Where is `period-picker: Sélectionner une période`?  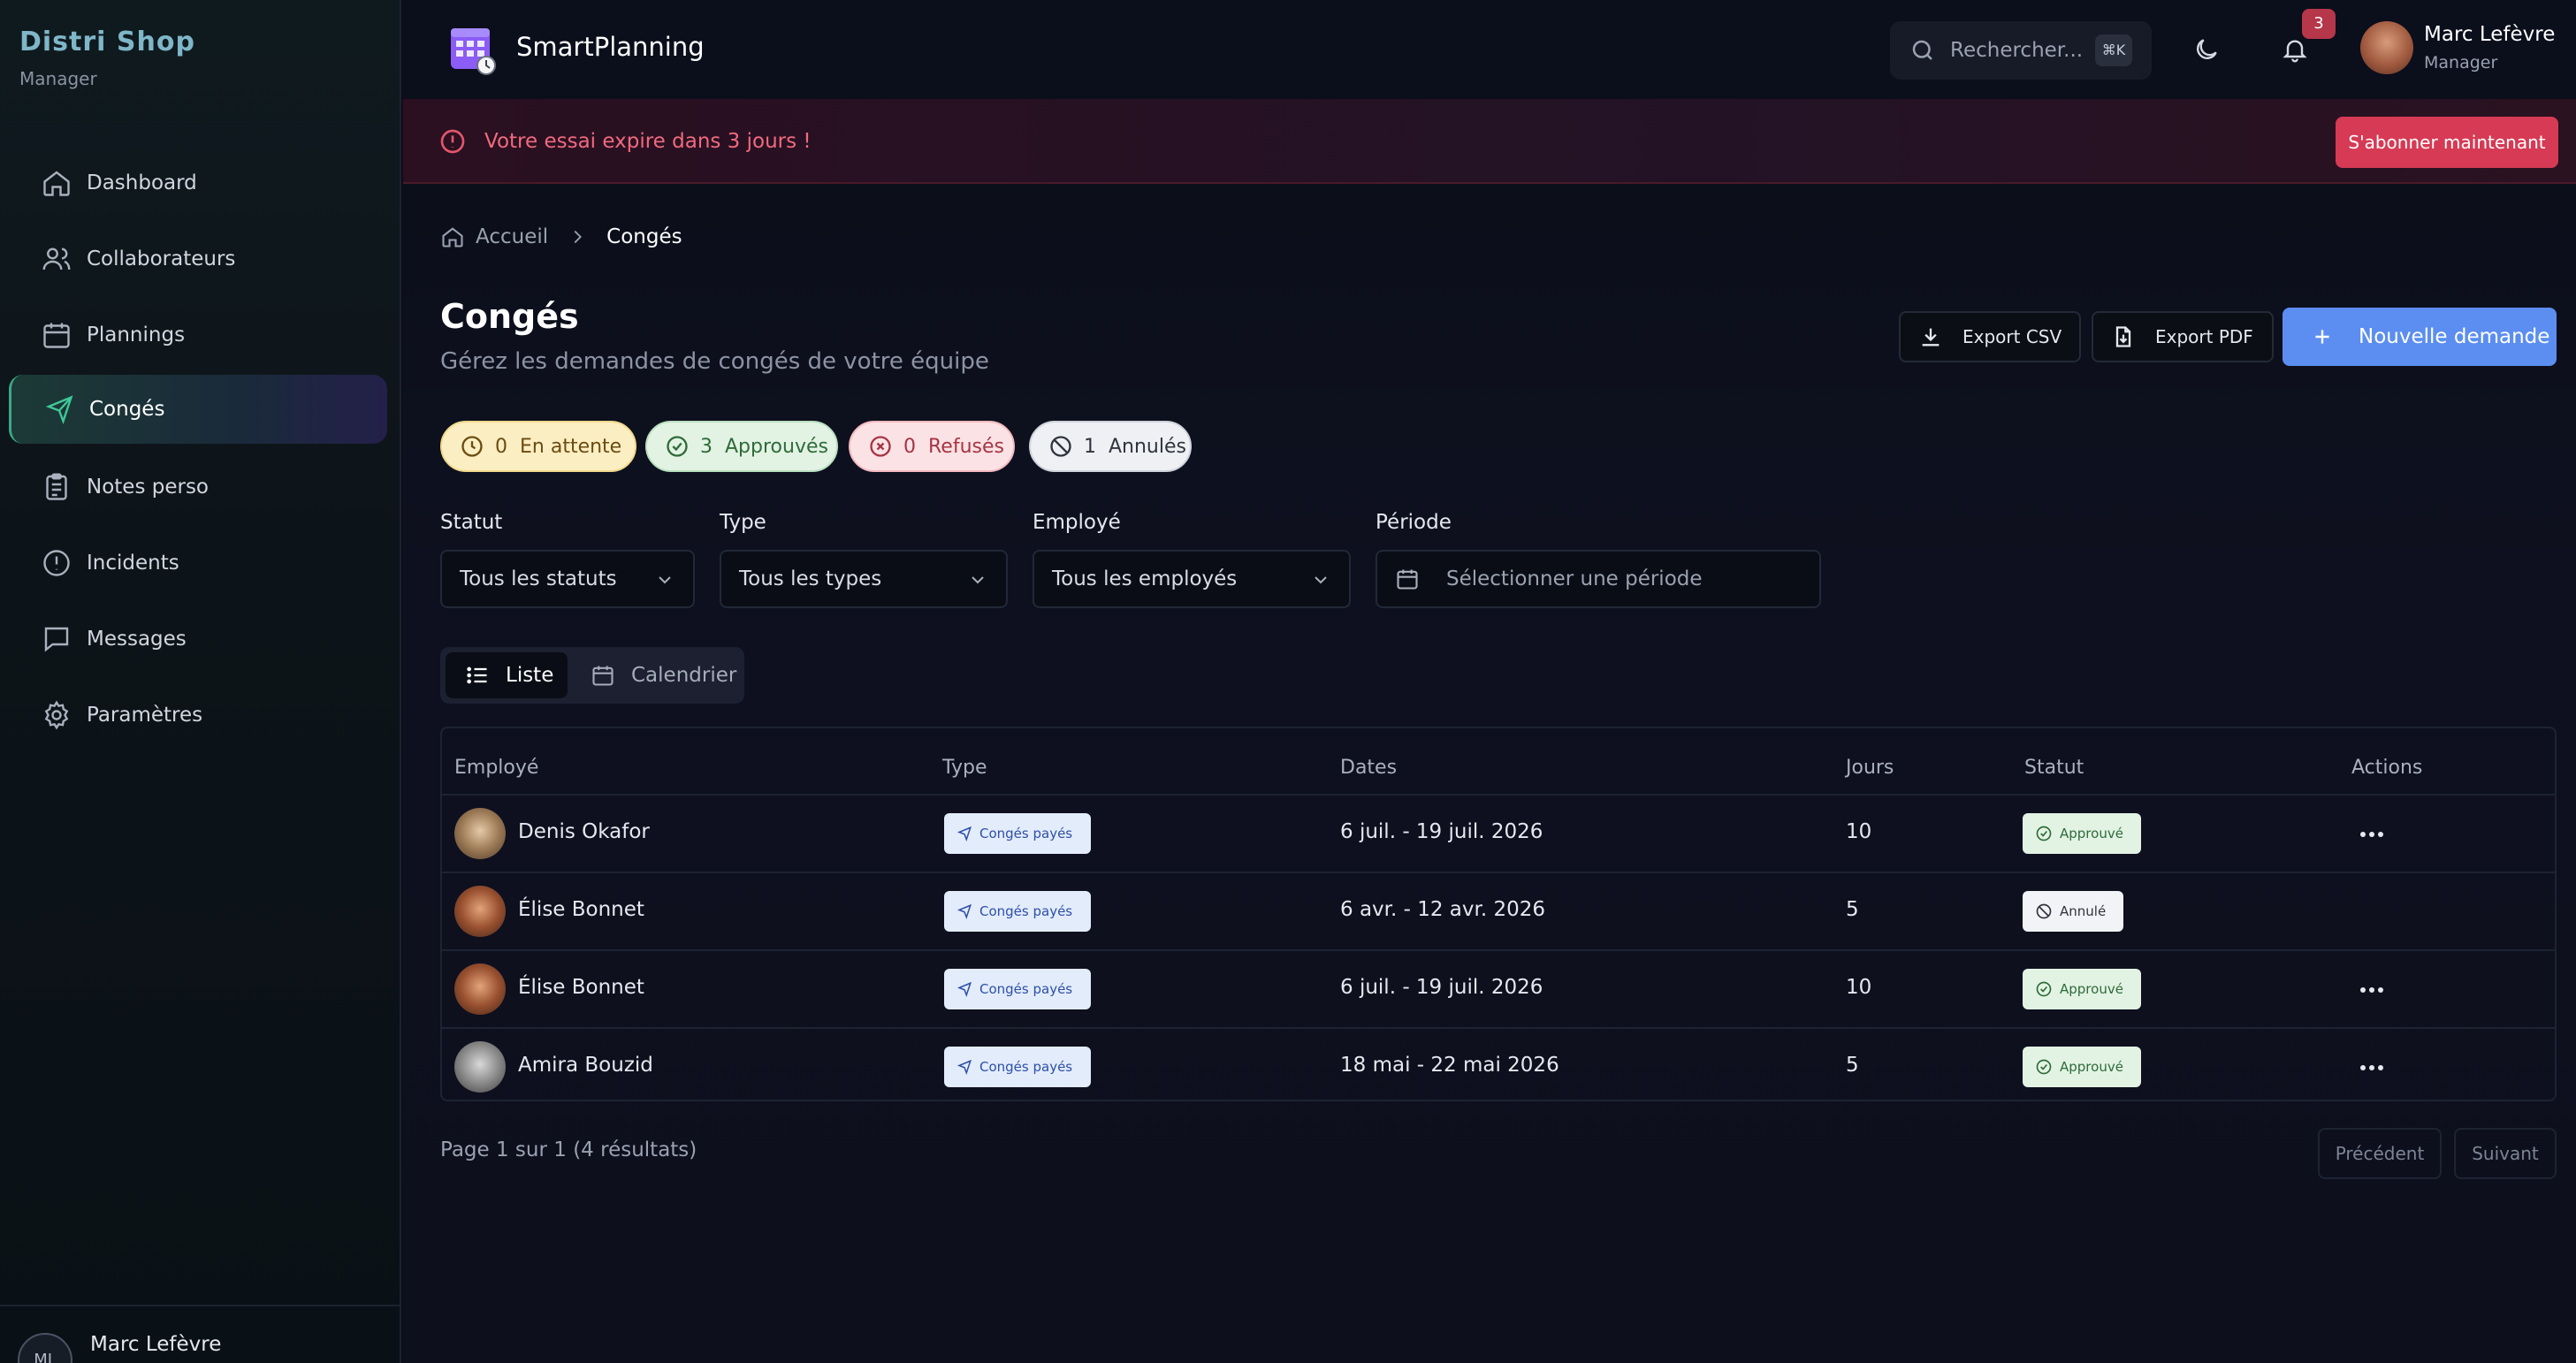 period-picker: Sélectionner une période is located at coordinates (1598, 579).